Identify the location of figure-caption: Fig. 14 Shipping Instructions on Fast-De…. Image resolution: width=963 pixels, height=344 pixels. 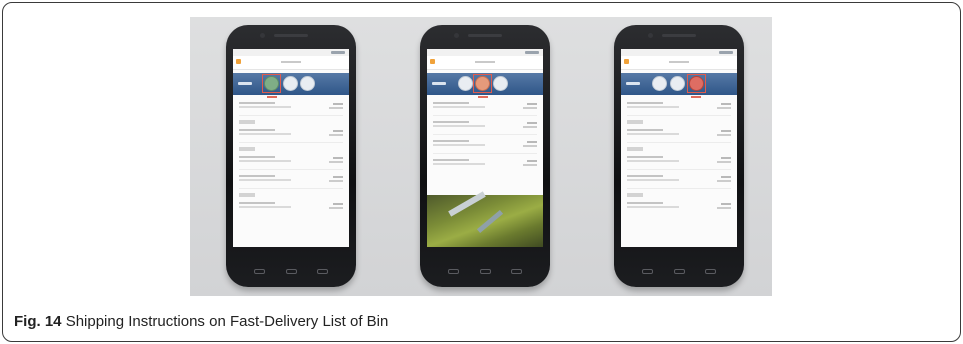
(201, 321).